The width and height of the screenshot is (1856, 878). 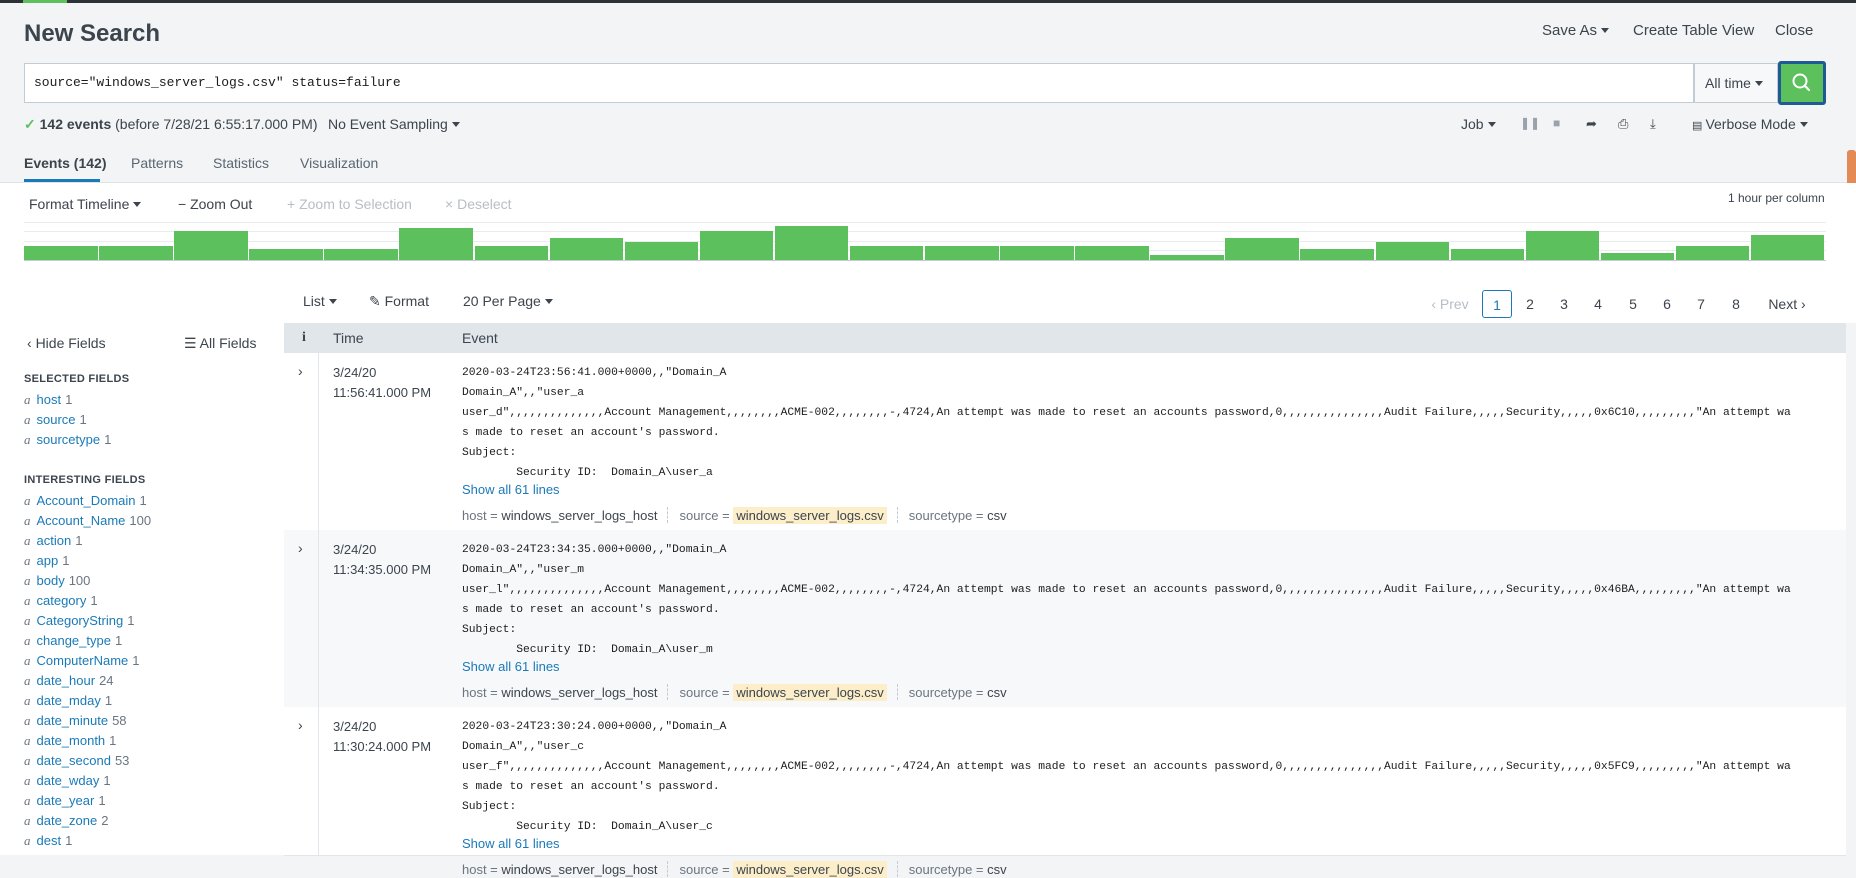 What do you see at coordinates (1556, 123) in the screenshot?
I see `stop-icon: ■` at bounding box center [1556, 123].